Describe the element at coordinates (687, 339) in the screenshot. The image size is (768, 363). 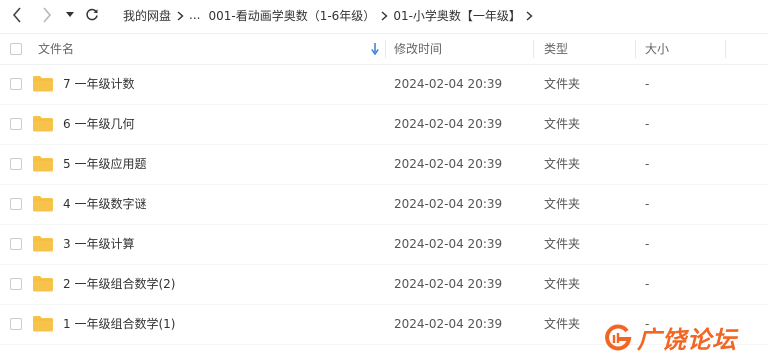
I see `watermark-text: 广饶论坛` at that location.